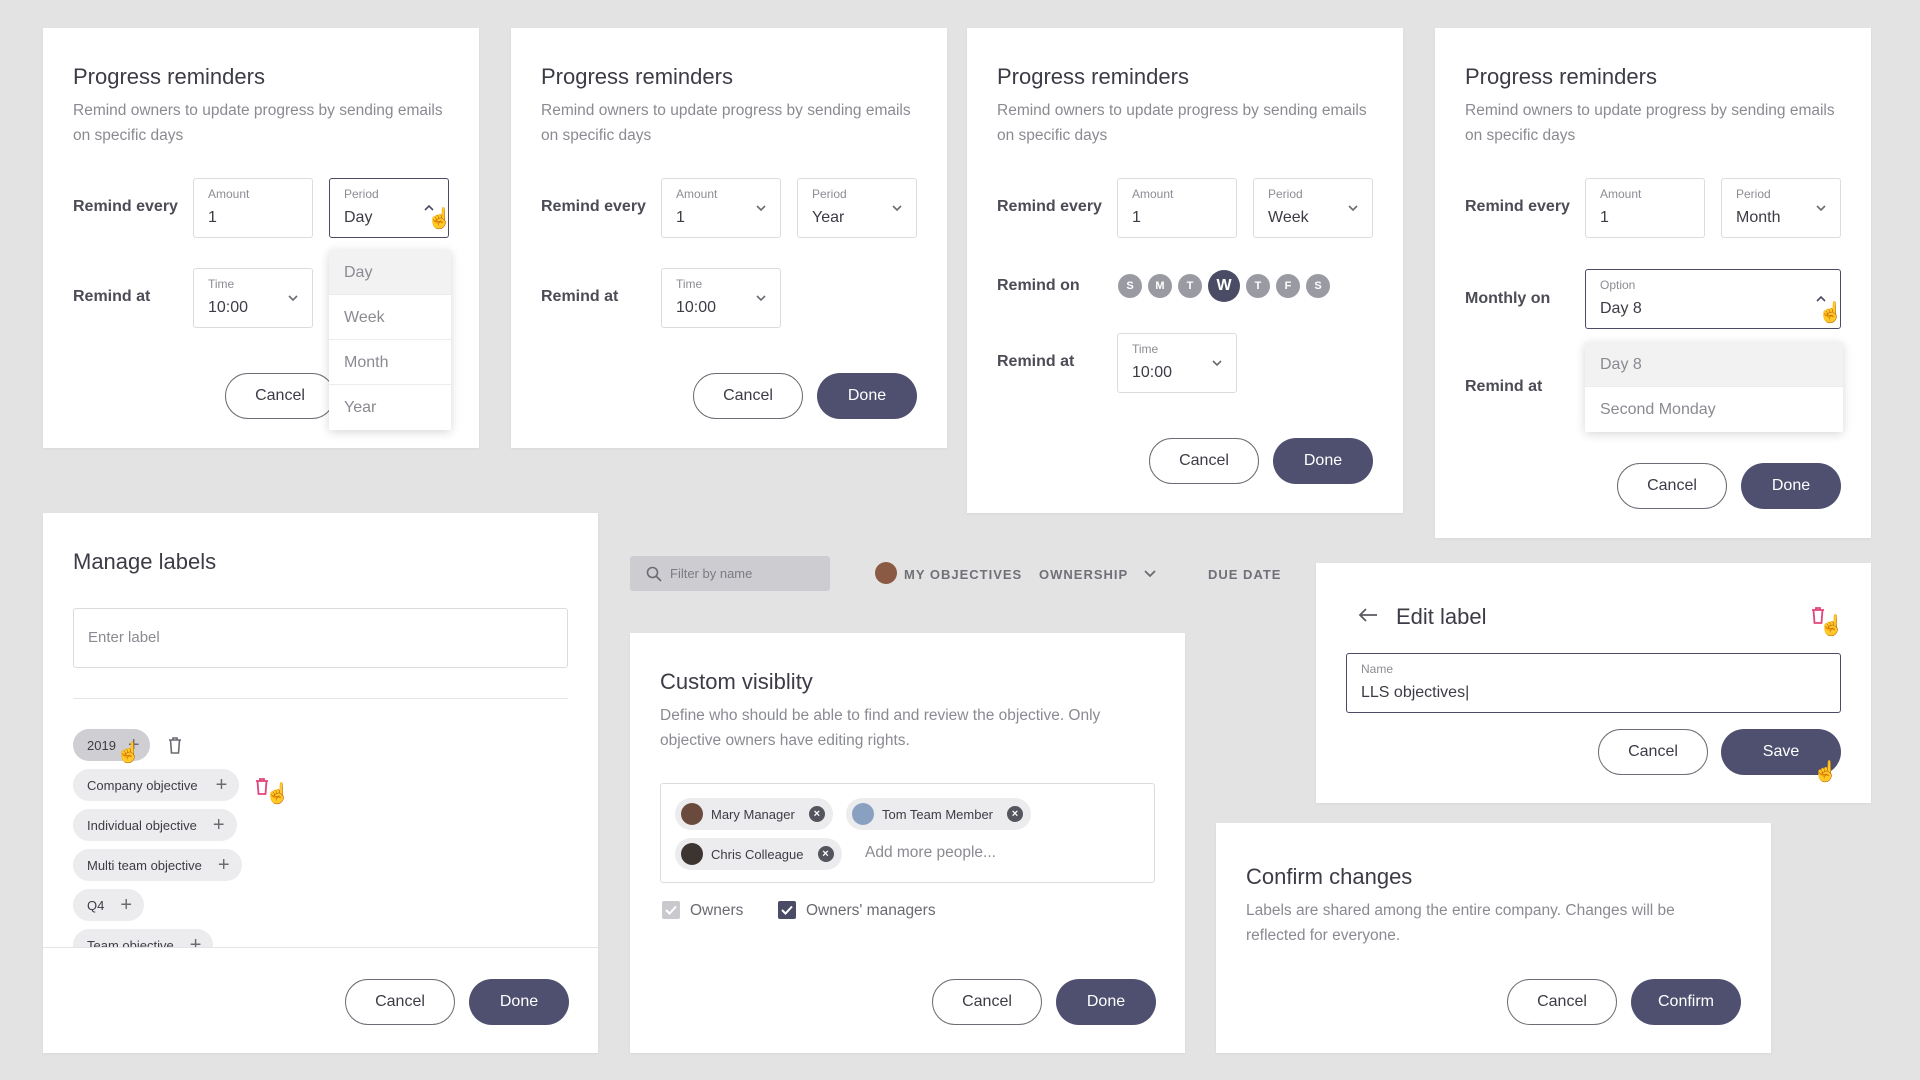 The image size is (1920, 1080). What do you see at coordinates (175, 745) in the screenshot?
I see `trash-icon` at bounding box center [175, 745].